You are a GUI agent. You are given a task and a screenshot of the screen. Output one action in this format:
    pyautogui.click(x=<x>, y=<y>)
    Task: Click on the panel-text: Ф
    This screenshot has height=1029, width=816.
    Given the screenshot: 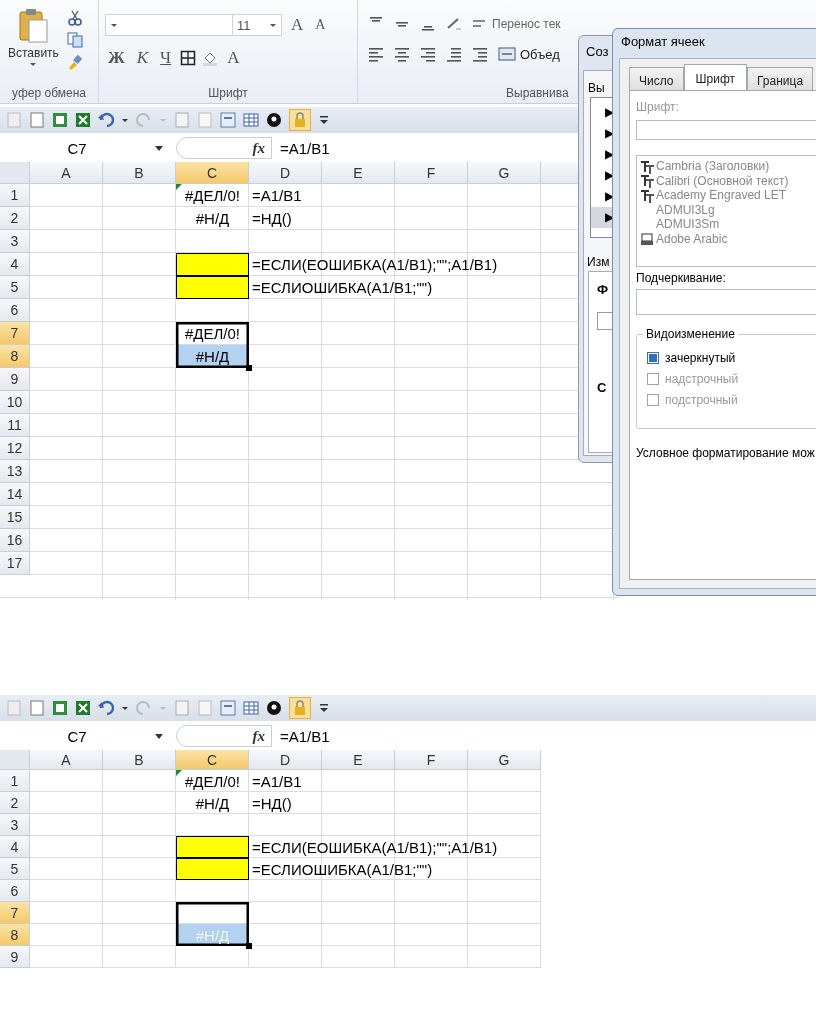 What is the action you would take?
    pyautogui.click(x=603, y=289)
    